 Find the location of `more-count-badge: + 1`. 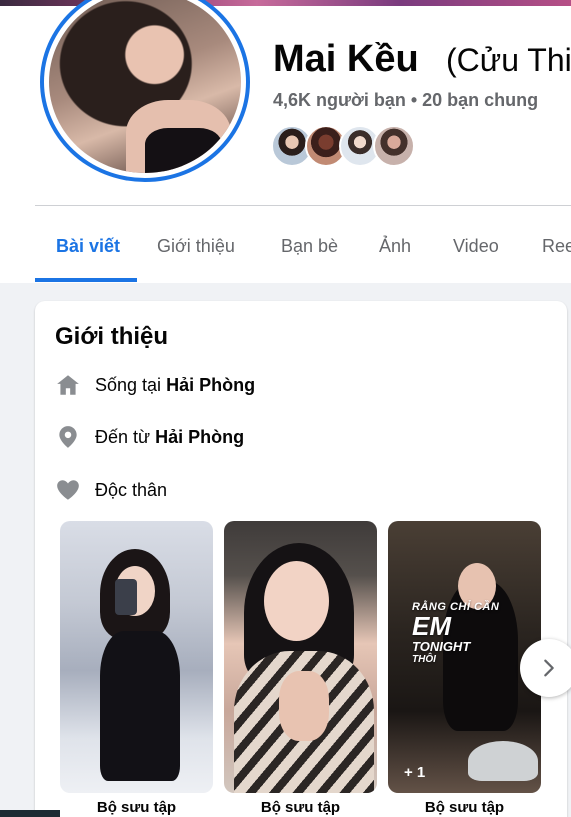

more-count-badge: + 1 is located at coordinates (415, 772).